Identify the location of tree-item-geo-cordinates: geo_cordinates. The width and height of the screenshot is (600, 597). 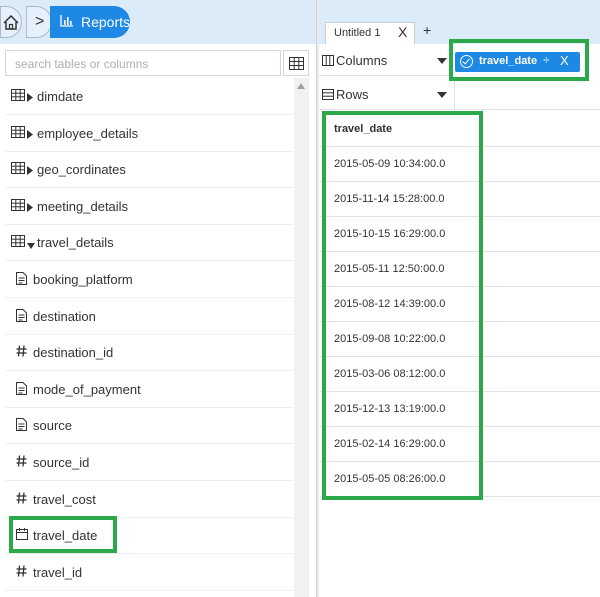
(149, 170).